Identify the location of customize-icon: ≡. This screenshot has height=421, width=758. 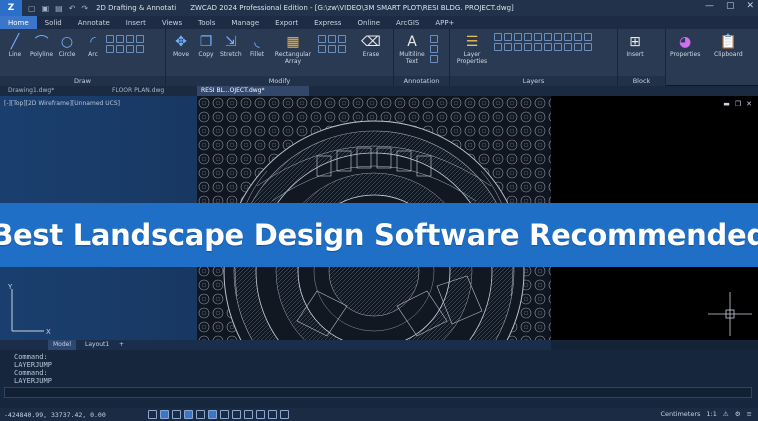
(749, 414).